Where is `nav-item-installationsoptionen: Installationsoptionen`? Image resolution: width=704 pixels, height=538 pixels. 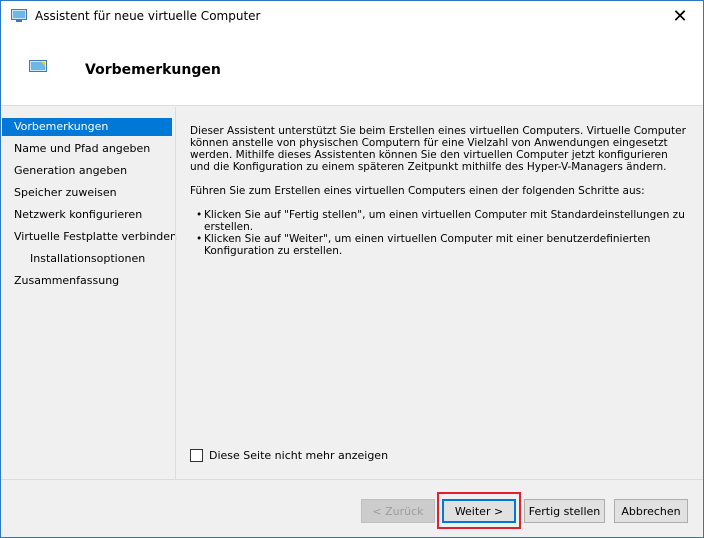
nav-item-installationsoptionen: Installationsoptionen is located at coordinates (87, 259).